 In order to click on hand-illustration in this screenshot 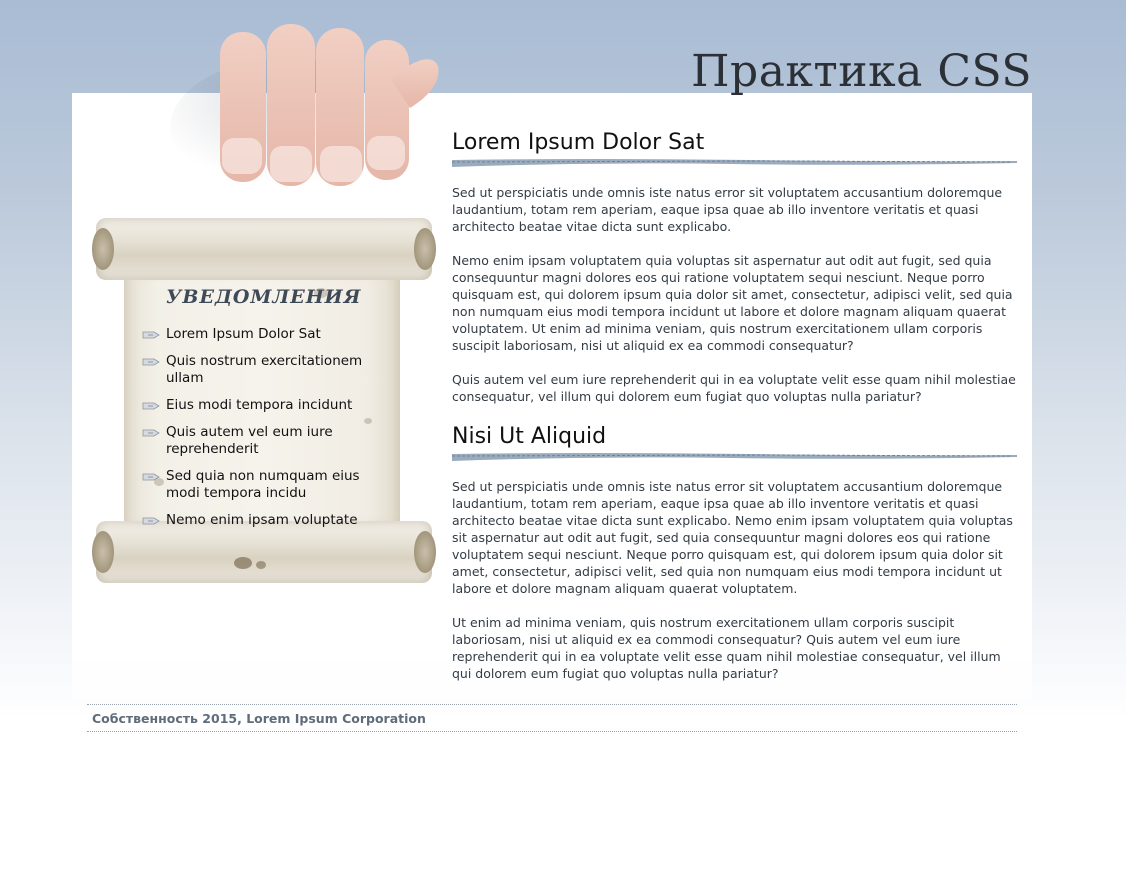, I will do `click(305, 118)`.